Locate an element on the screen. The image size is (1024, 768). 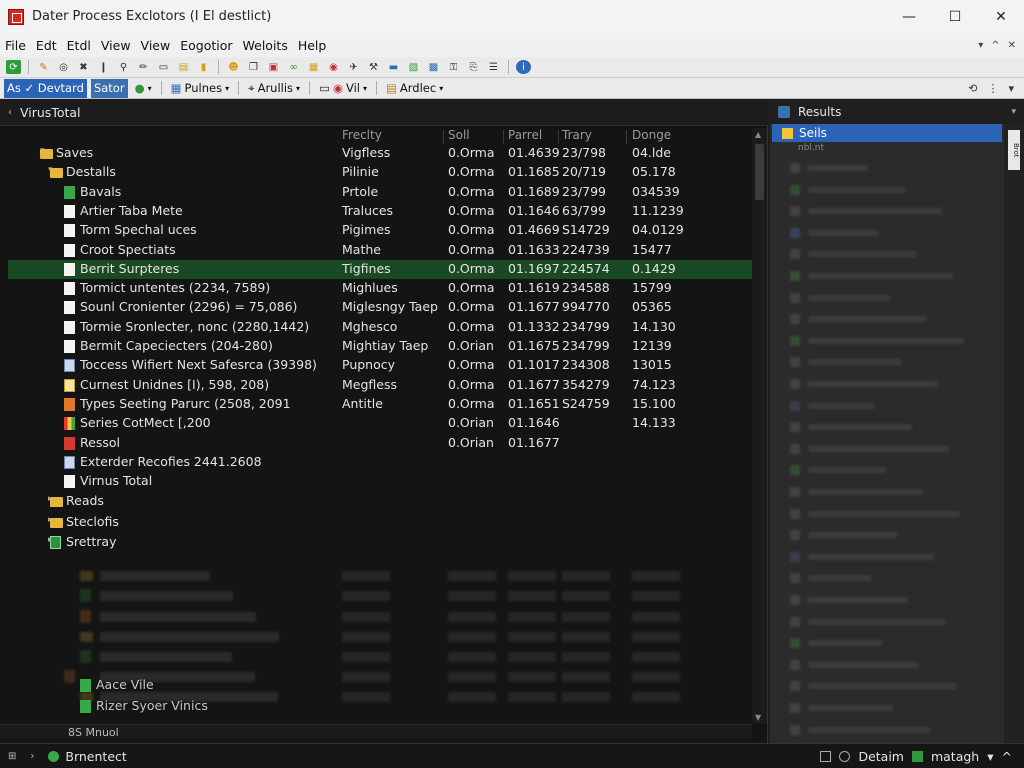
window-icon: ▭ is located at coordinates (163, 67).